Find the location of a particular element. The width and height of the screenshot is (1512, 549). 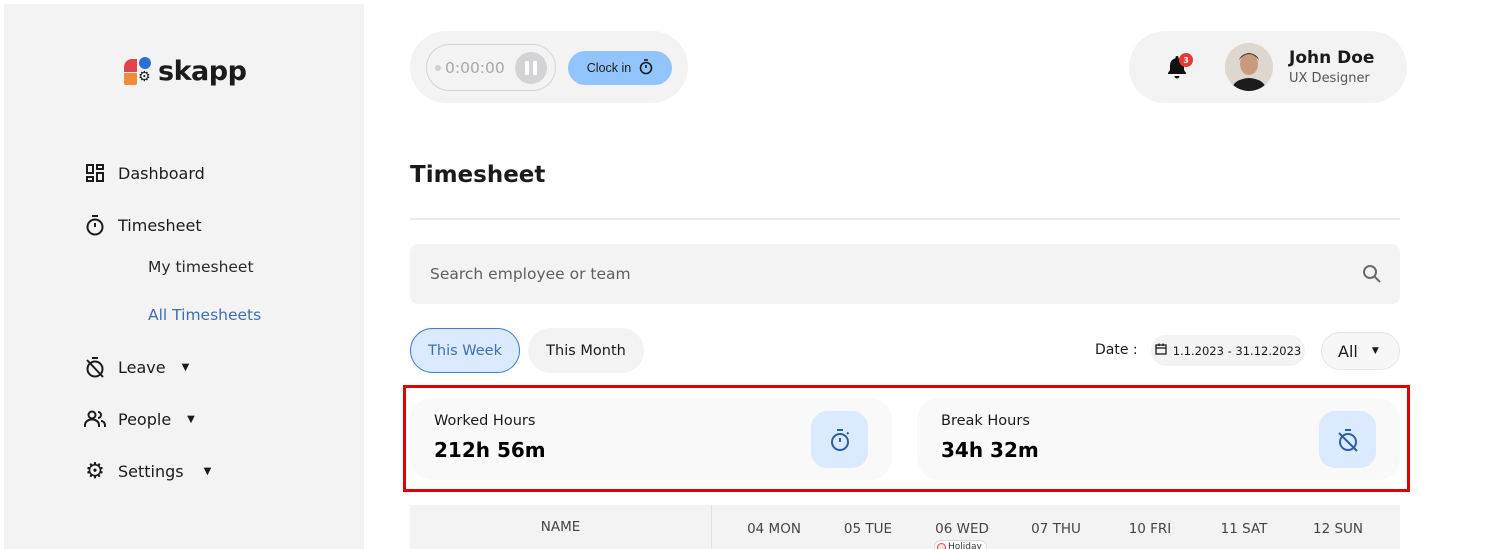

divider is located at coordinates (905, 219).